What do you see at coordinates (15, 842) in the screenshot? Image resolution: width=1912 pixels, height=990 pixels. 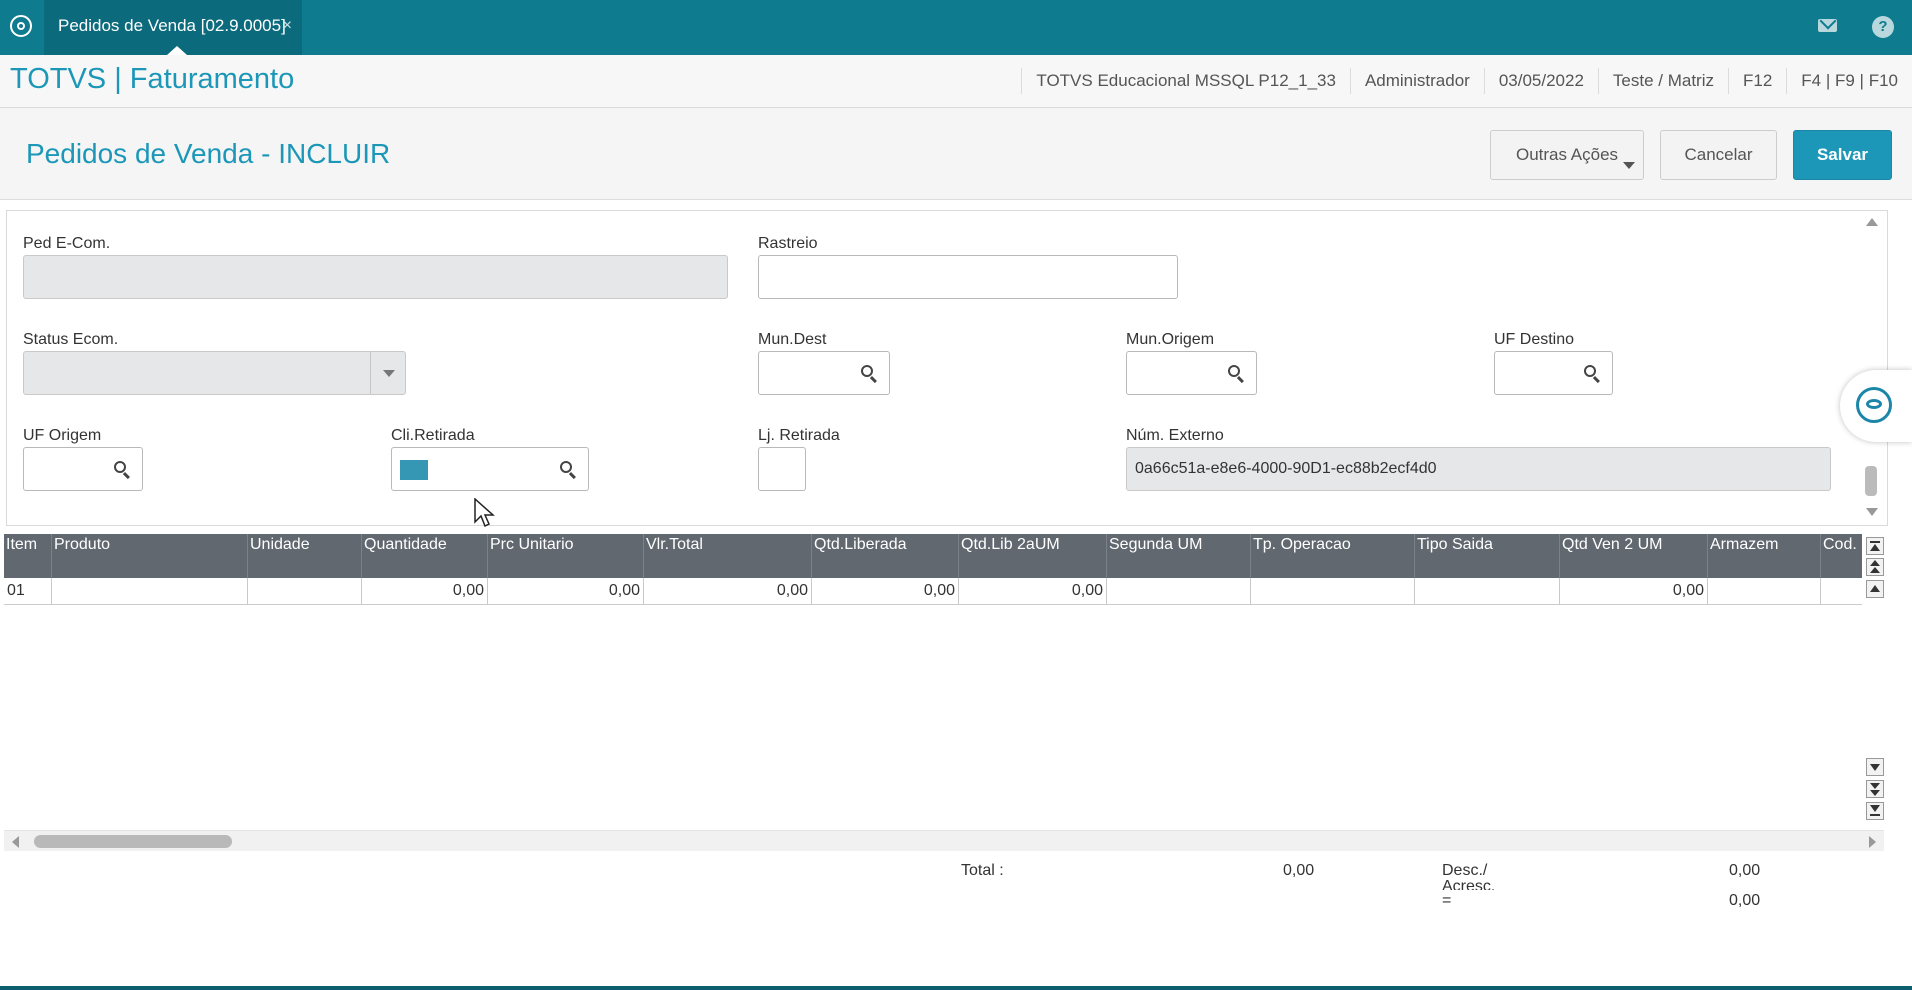 I see `scroll-left-icon` at bounding box center [15, 842].